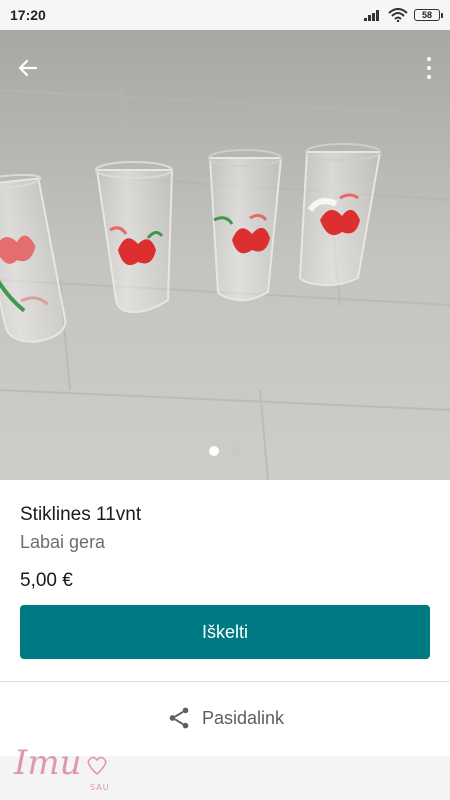 The height and width of the screenshot is (800, 450). What do you see at coordinates (371, 15) in the screenshot?
I see `signal-icon` at bounding box center [371, 15].